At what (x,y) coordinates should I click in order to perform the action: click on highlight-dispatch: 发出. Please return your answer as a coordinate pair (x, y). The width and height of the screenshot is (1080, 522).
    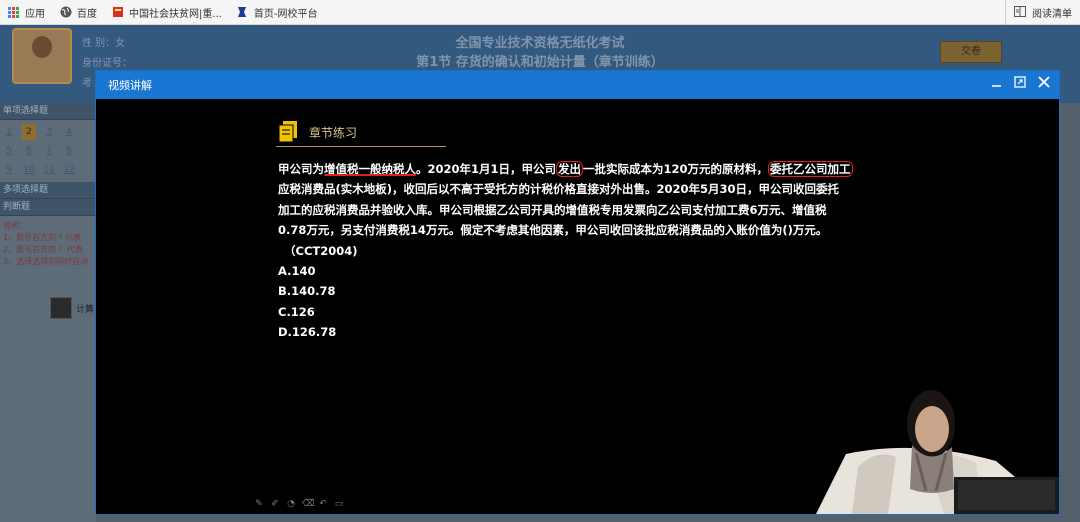
    Looking at the image, I should click on (570, 169).